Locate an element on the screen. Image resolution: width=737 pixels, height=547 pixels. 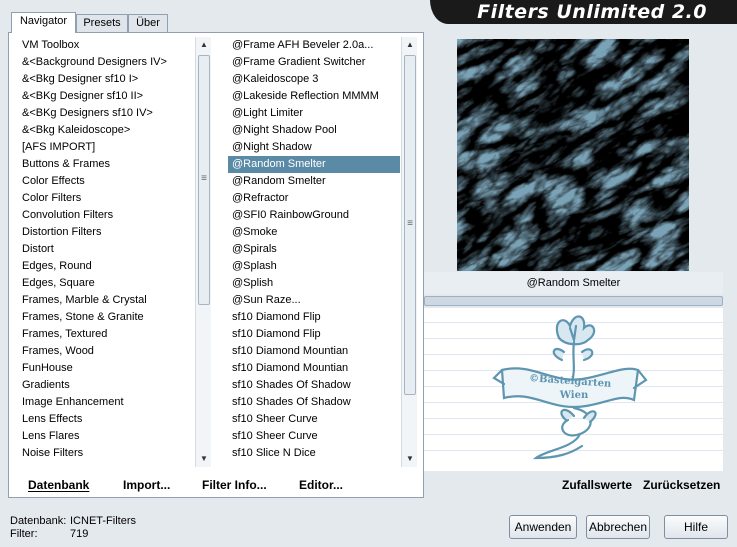
datenbank-button: Datenbank is located at coordinates (58, 485).